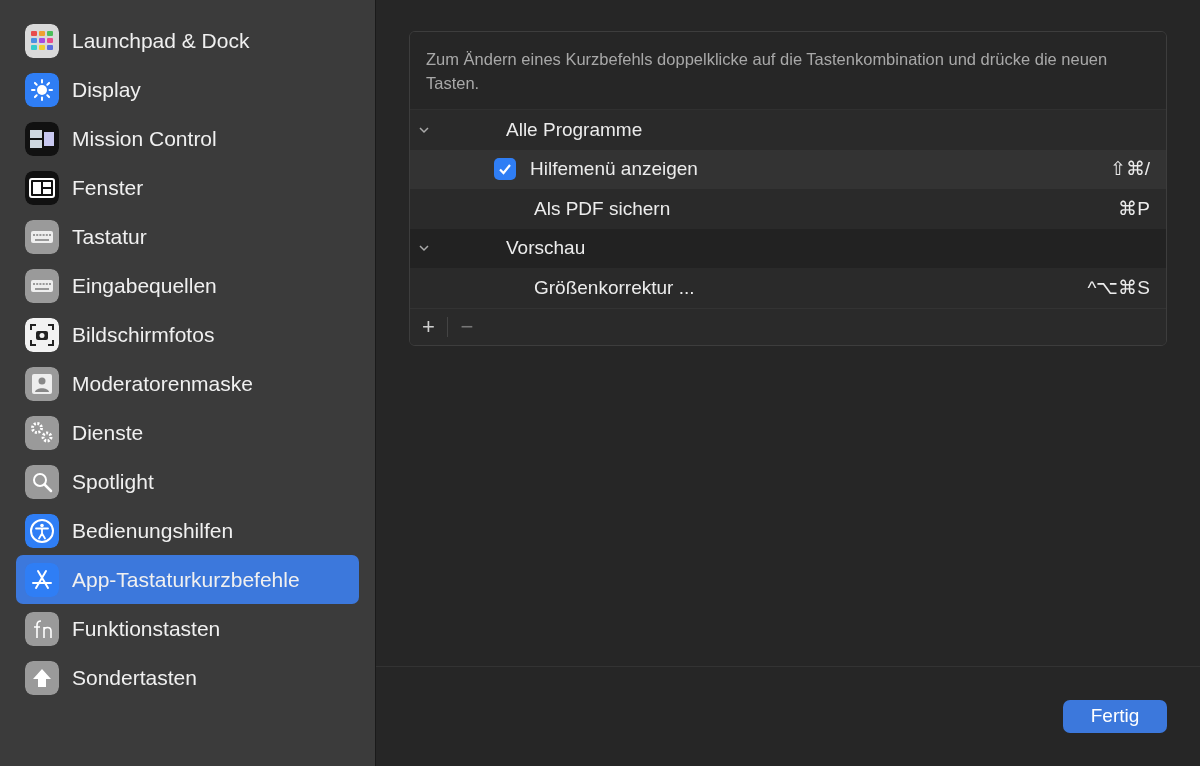  Describe the element at coordinates (42, 579) in the screenshot. I see `app-store-icon` at that location.